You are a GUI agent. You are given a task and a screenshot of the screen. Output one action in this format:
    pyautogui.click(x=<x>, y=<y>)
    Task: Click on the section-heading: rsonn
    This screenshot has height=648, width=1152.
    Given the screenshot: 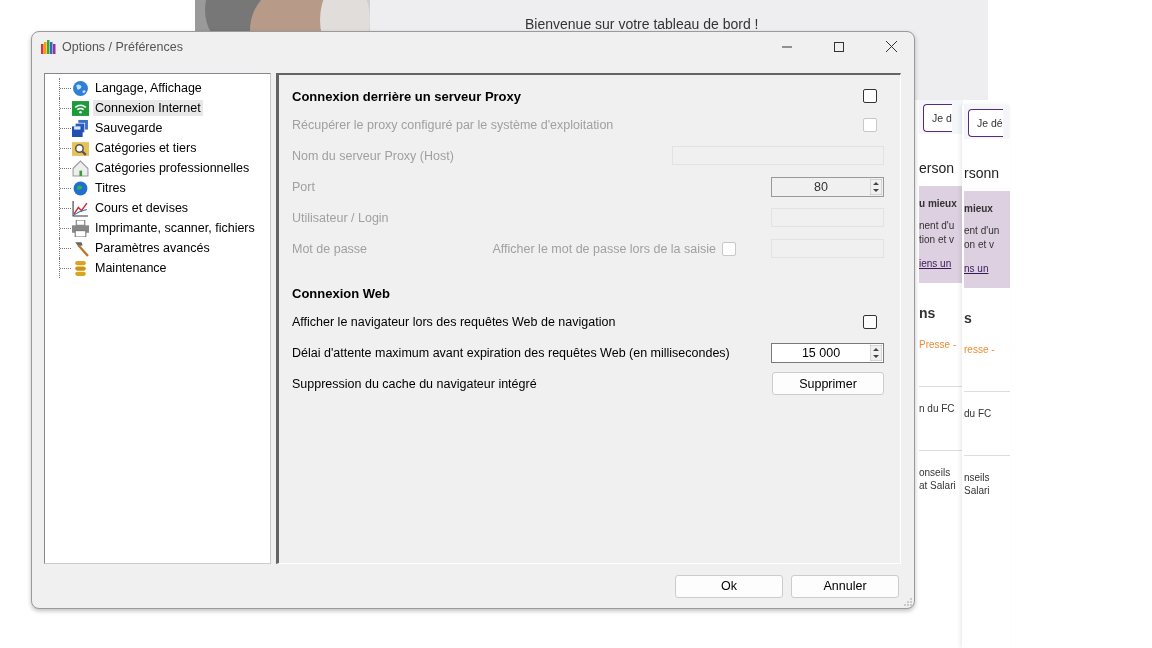 What is the action you would take?
    pyautogui.click(x=982, y=173)
    